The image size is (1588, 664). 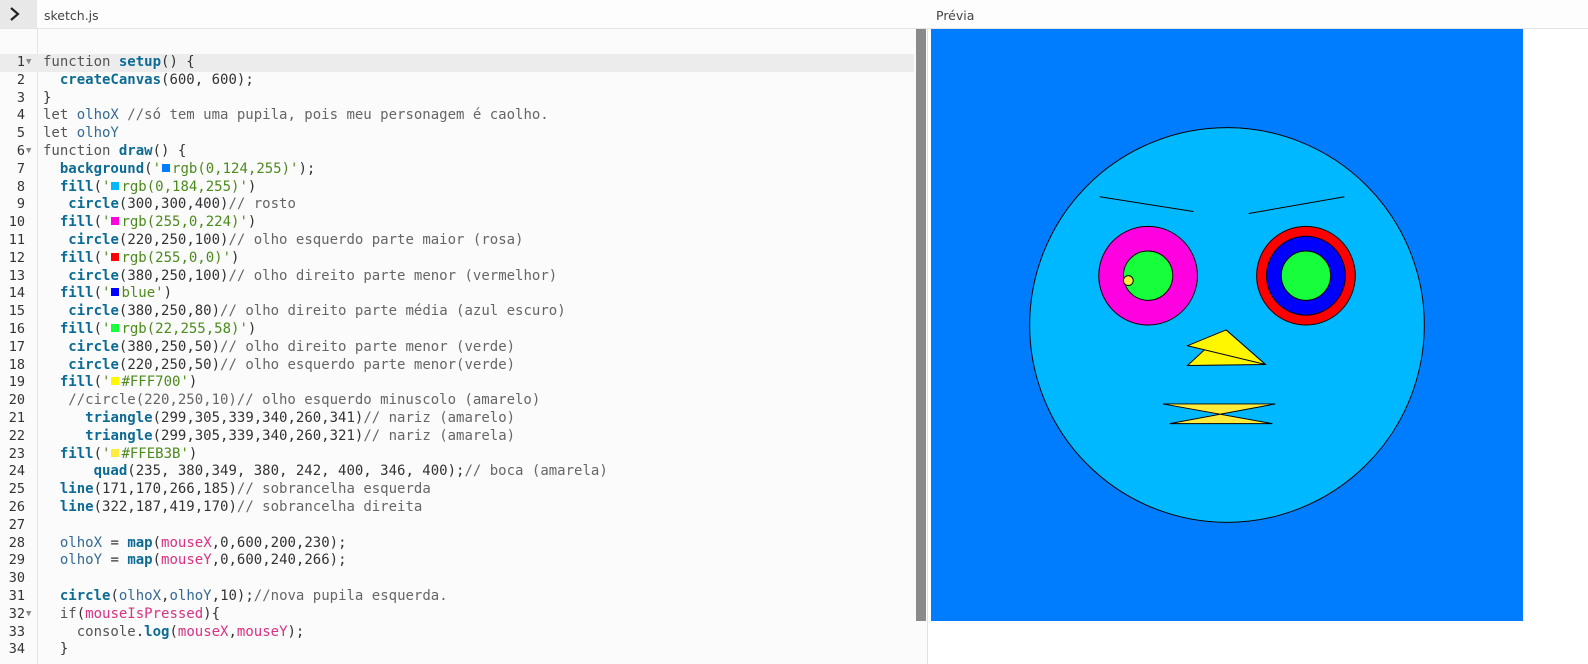 I want to click on code-token: 380,250,50, so click(x=169, y=346).